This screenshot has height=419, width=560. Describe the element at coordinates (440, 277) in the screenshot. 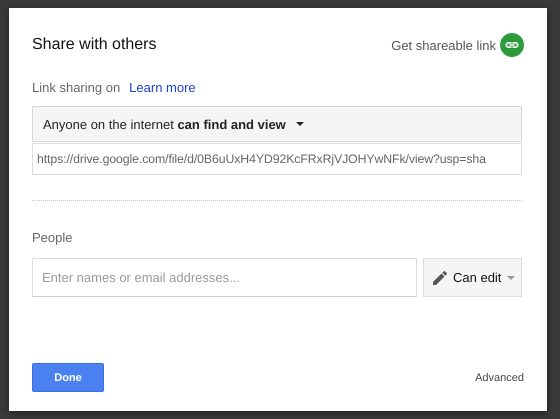

I see `pencil-icon` at that location.